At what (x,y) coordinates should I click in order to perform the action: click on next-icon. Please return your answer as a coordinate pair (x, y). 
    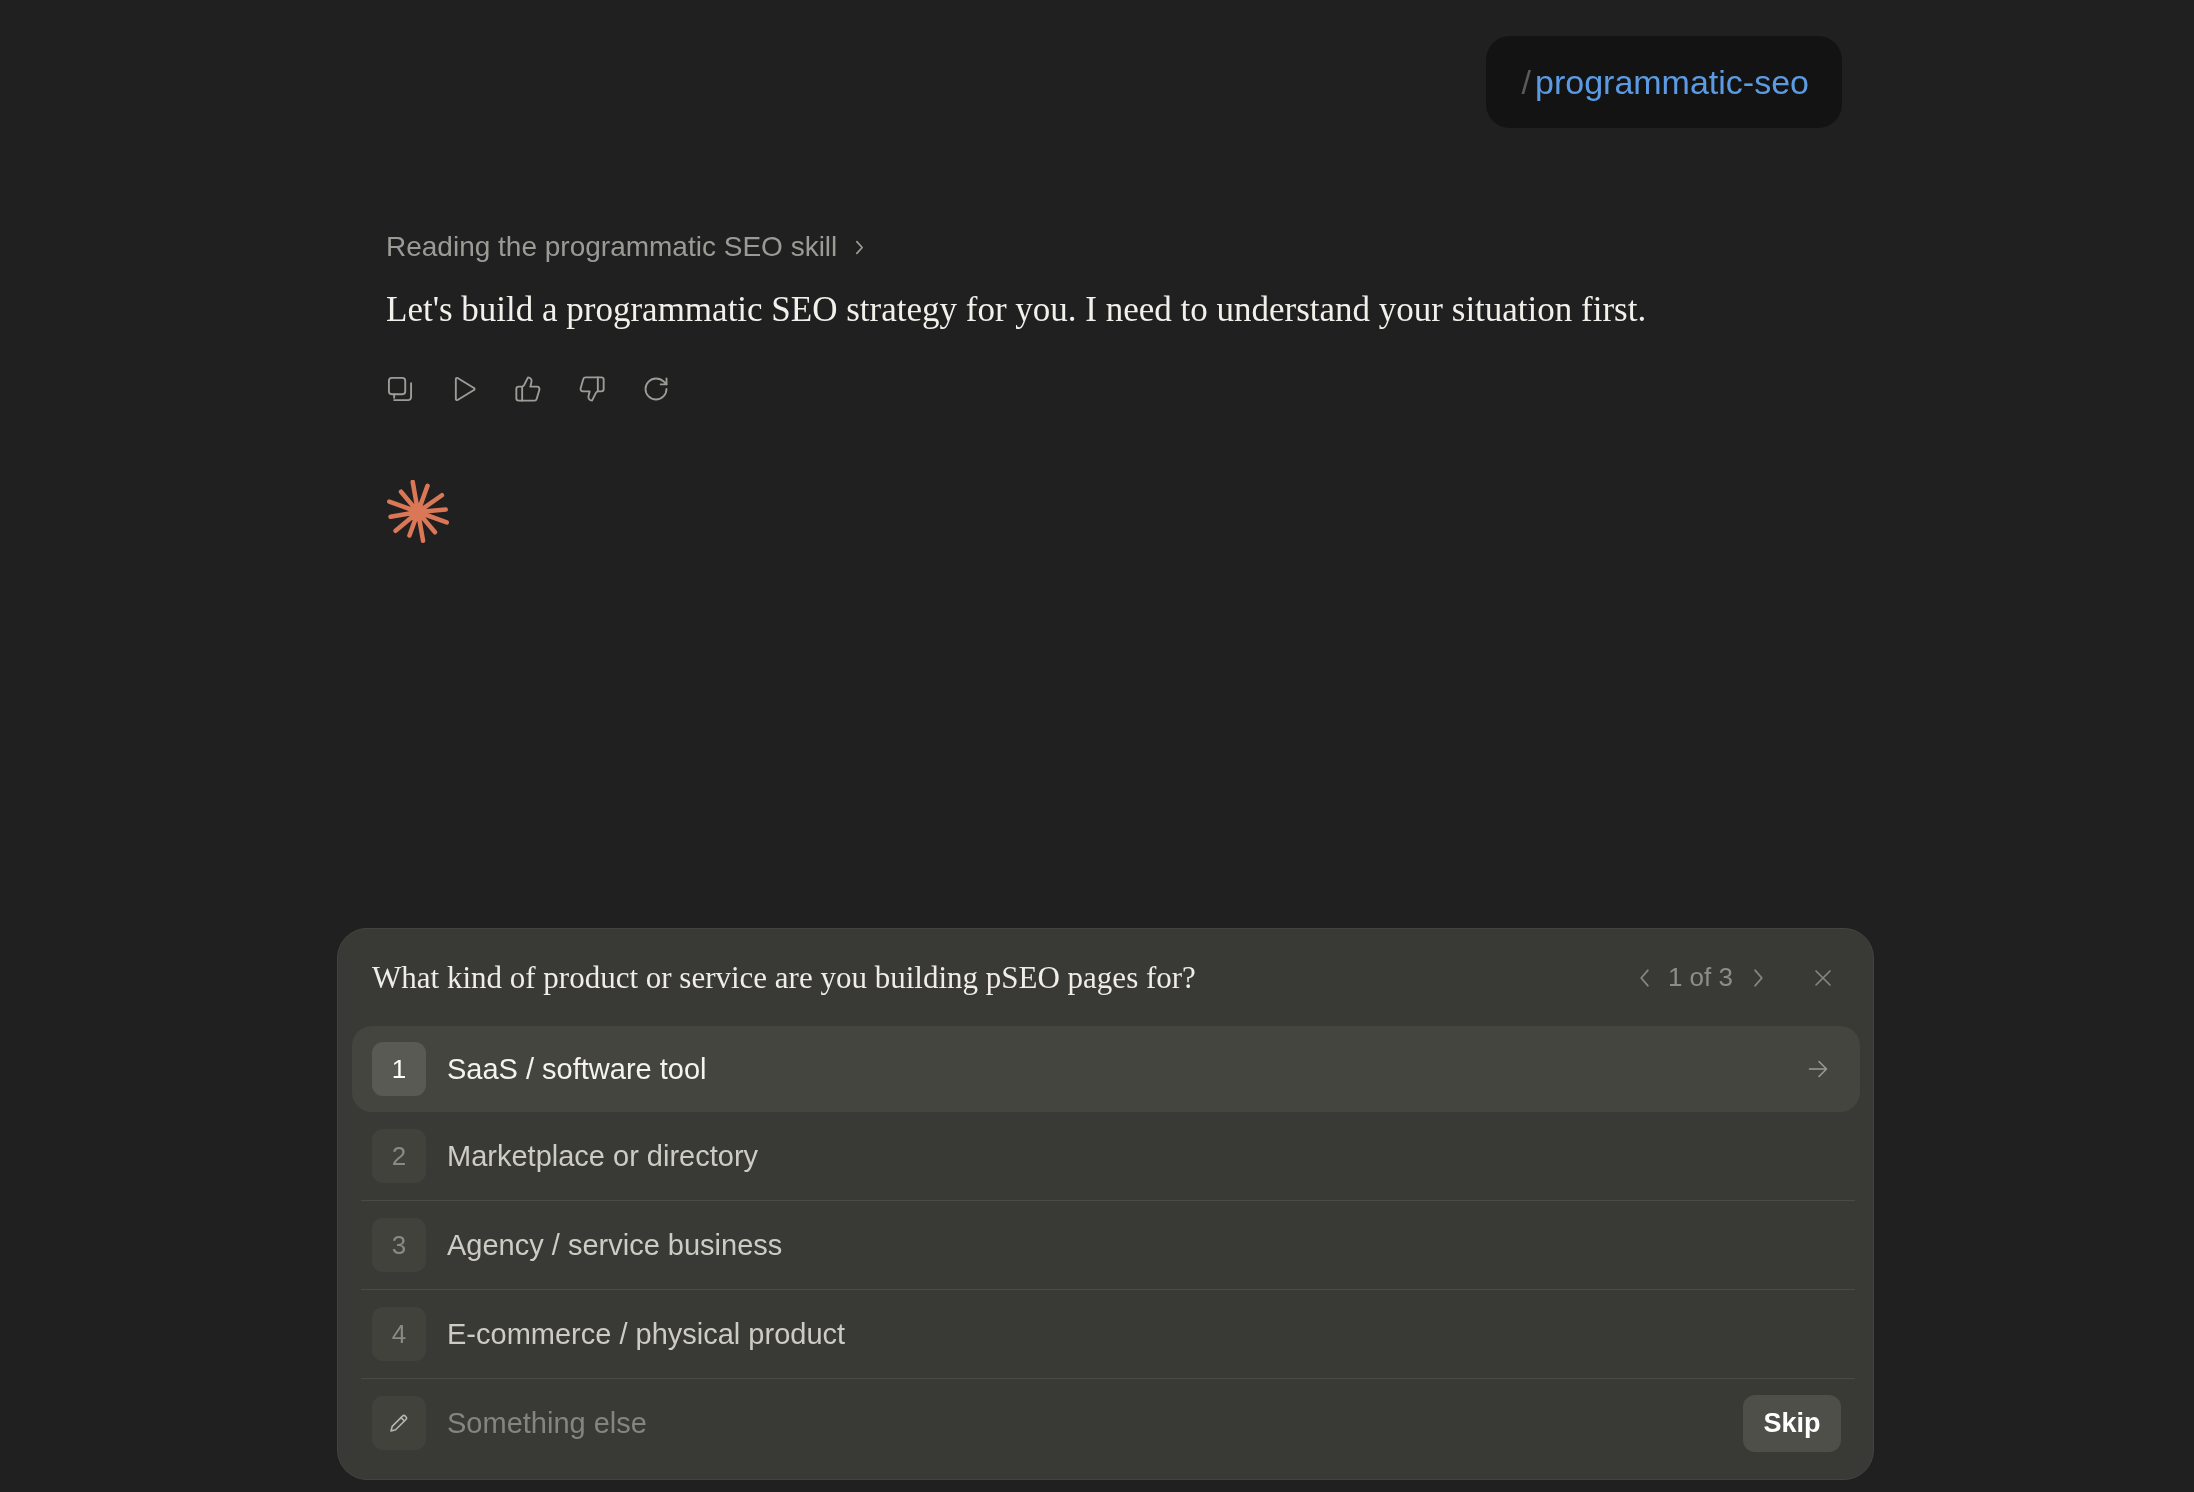
    Looking at the image, I should click on (1758, 977).